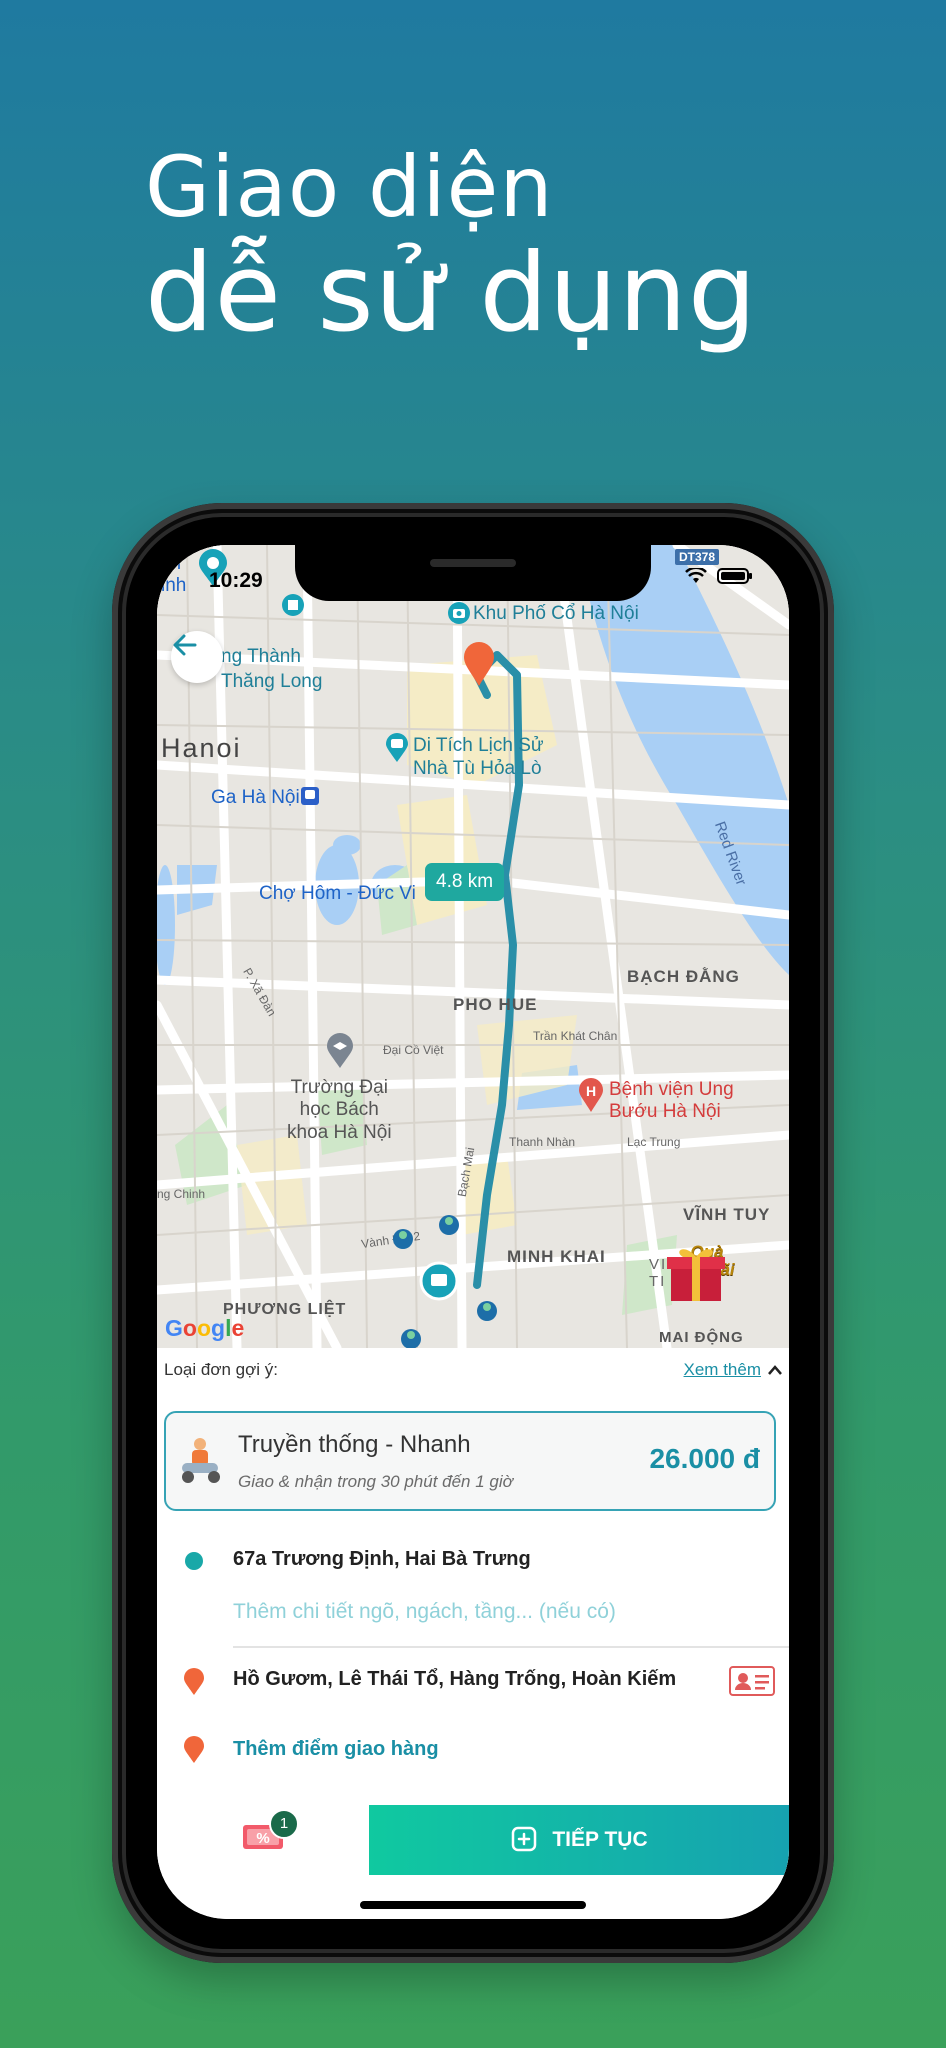 The width and height of the screenshot is (946, 2048). What do you see at coordinates (185, 645) in the screenshot?
I see `arrow-left-icon` at bounding box center [185, 645].